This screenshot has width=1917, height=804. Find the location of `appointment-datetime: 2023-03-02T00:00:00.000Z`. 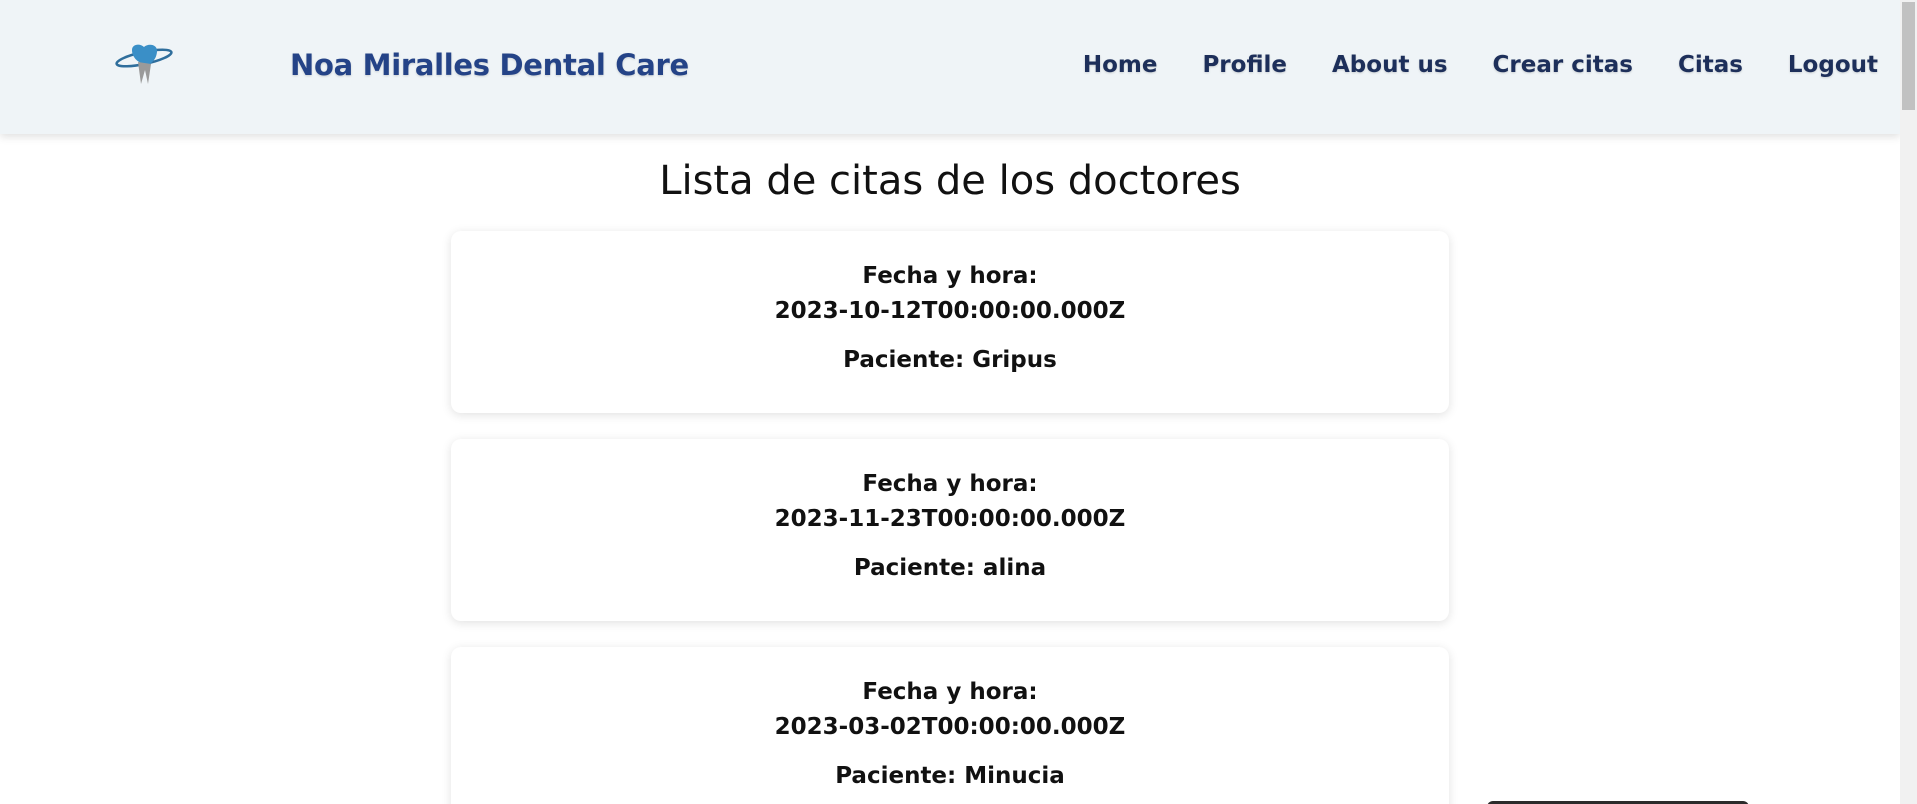

appointment-datetime: 2023-03-02T00:00:00.000Z is located at coordinates (950, 727).